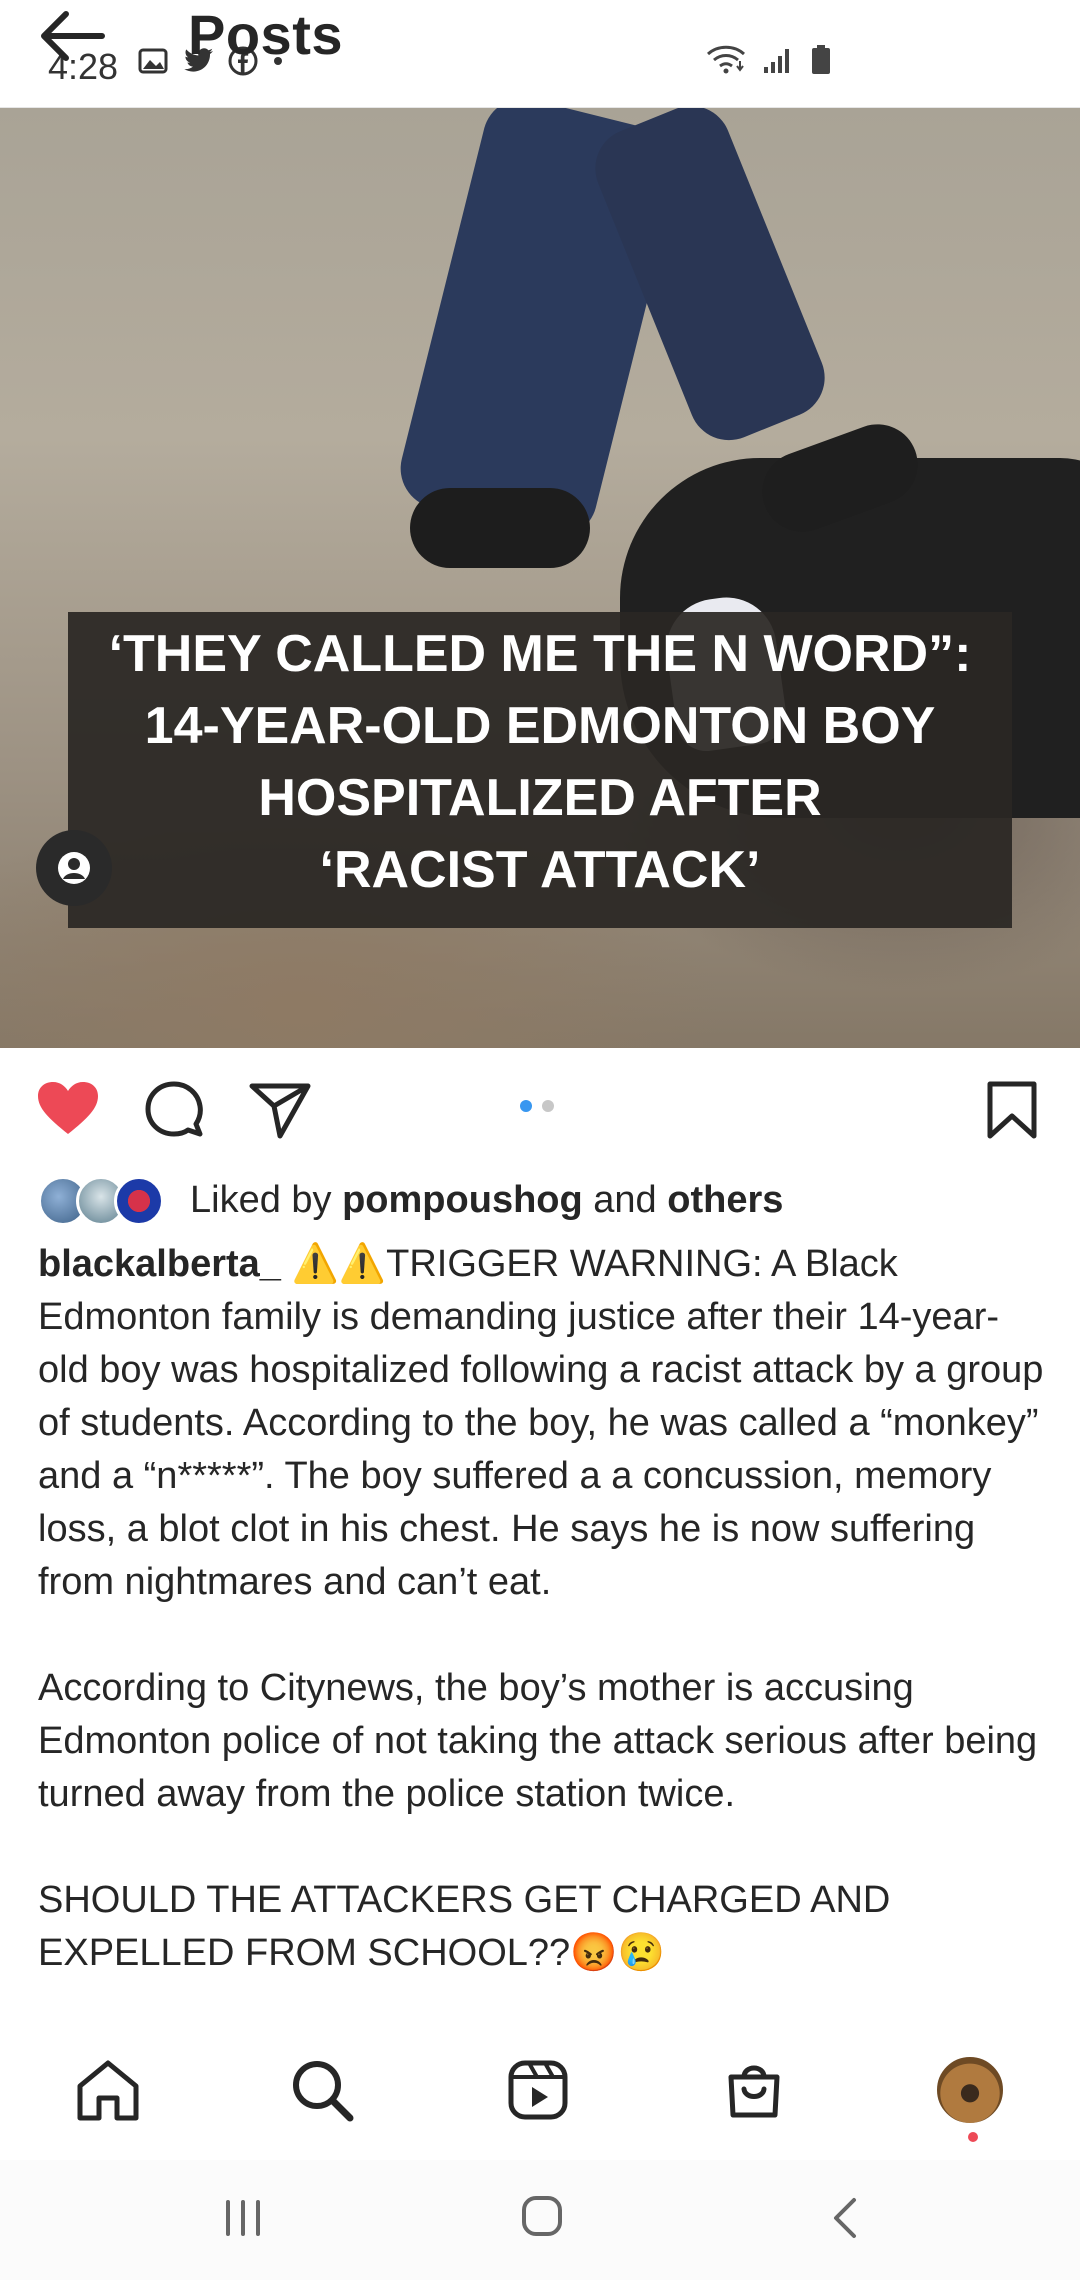 This screenshot has width=1080, height=2280. Describe the element at coordinates (106, 1200) in the screenshot. I see `liker-avatars` at that location.